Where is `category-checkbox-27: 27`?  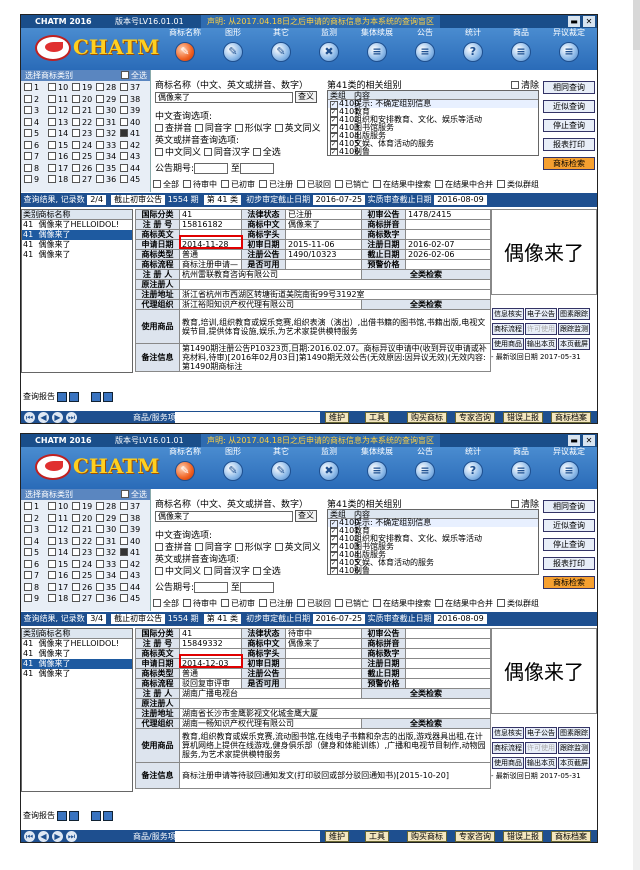 category-checkbox-27: 27 is located at coordinates (84, 599).